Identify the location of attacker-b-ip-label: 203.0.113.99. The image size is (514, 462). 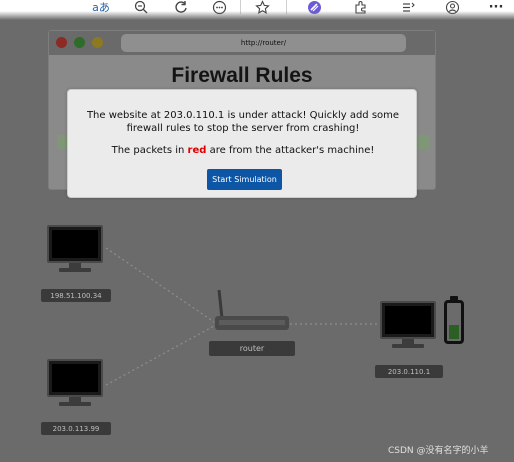
(76, 428).